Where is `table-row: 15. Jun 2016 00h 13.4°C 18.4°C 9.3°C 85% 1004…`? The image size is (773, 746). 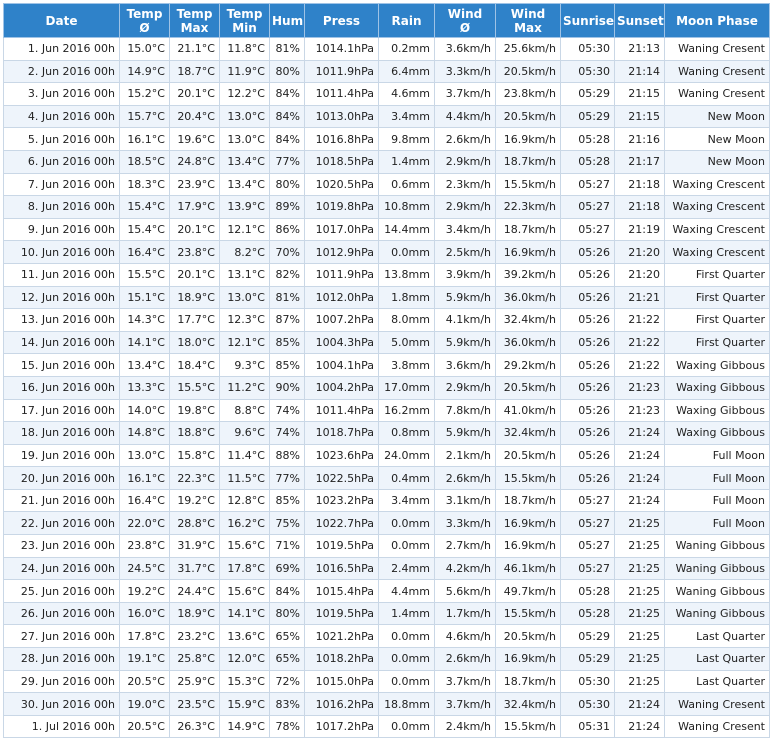
table-row: 15. Jun 2016 00h 13.4°C 18.4°C 9.3°C 85% 1004… is located at coordinates (386, 365).